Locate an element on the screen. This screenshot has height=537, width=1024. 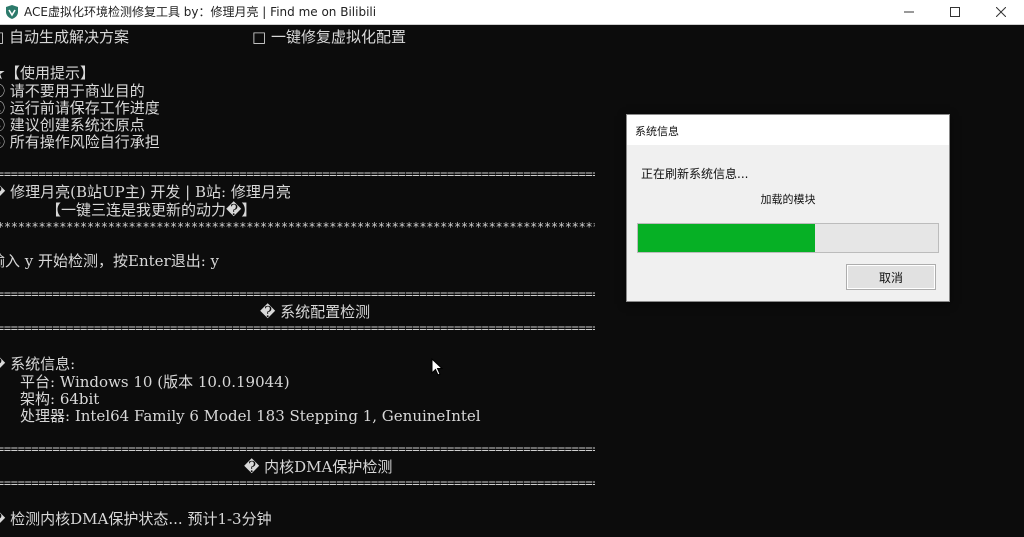
close-icon is located at coordinates (1001, 12).